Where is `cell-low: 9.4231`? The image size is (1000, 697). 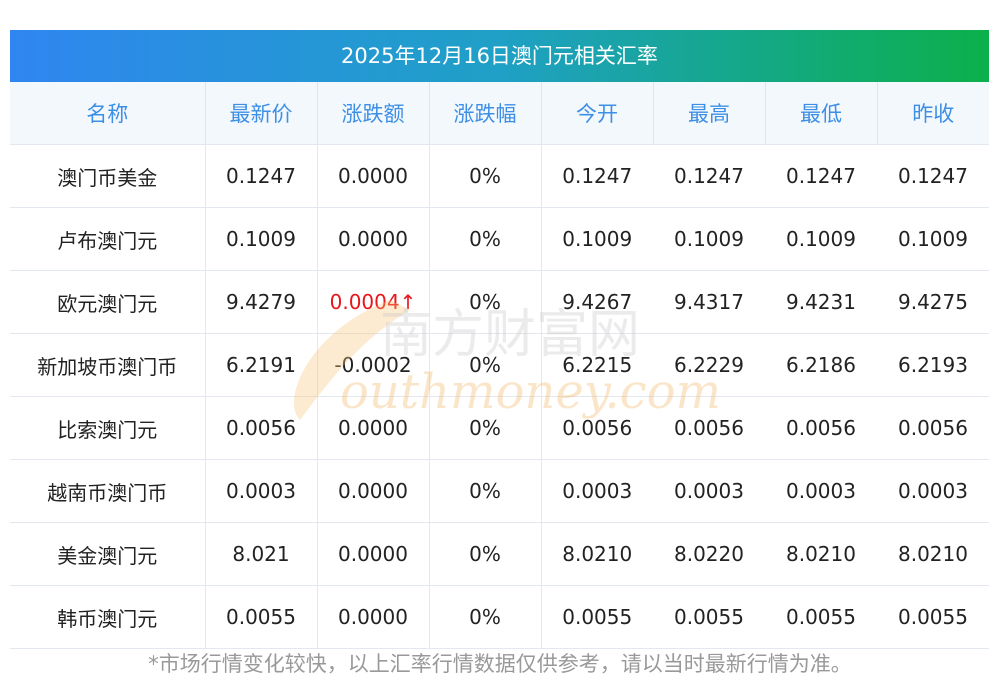 cell-low: 9.4231 is located at coordinates (821, 302).